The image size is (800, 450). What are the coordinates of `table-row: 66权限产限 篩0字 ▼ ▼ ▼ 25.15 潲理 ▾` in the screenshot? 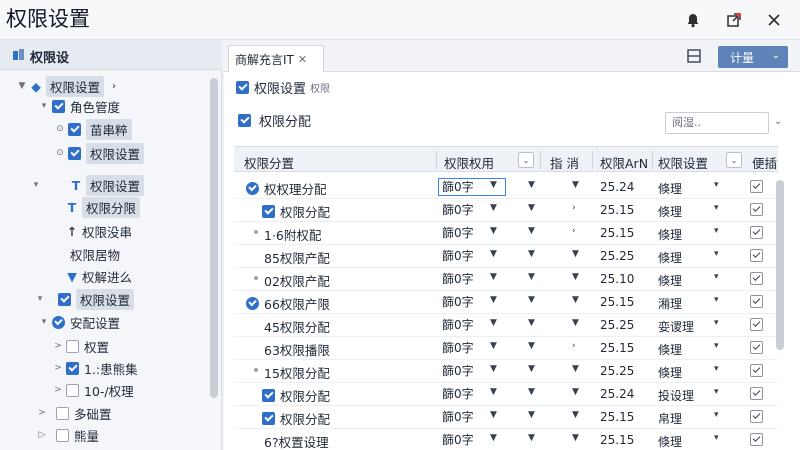 It's located at (506, 302).